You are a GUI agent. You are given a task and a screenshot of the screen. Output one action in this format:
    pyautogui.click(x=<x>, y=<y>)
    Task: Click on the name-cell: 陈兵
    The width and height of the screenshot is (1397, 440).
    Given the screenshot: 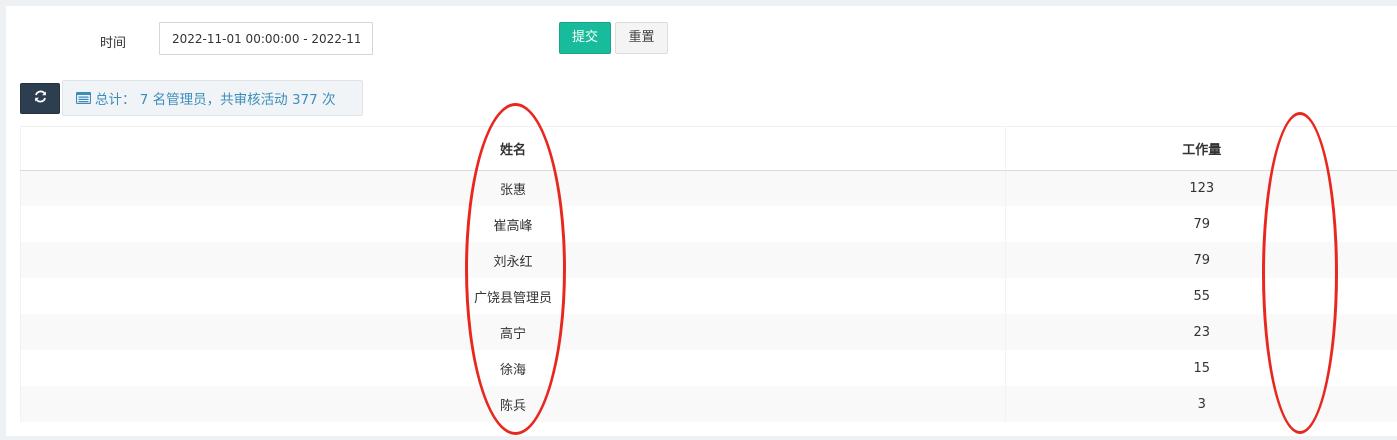 What is the action you would take?
    pyautogui.click(x=513, y=404)
    